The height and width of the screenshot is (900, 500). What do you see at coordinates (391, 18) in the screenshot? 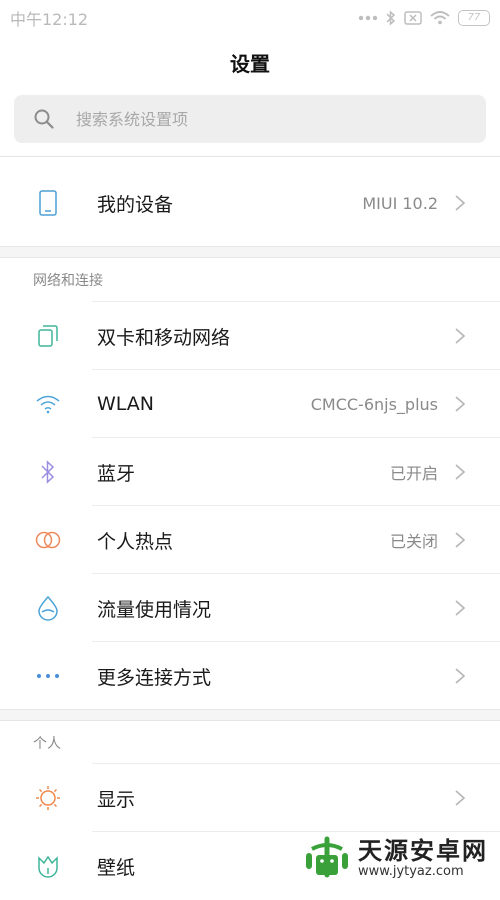
I see `bluetooth-status-icon` at bounding box center [391, 18].